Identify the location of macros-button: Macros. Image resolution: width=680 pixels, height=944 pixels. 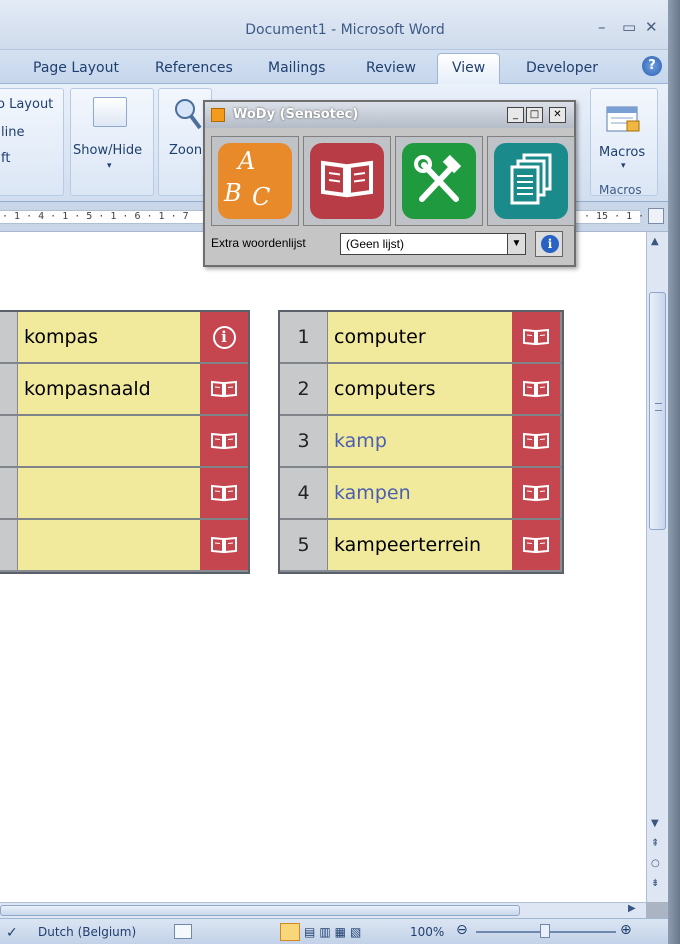
(622, 152).